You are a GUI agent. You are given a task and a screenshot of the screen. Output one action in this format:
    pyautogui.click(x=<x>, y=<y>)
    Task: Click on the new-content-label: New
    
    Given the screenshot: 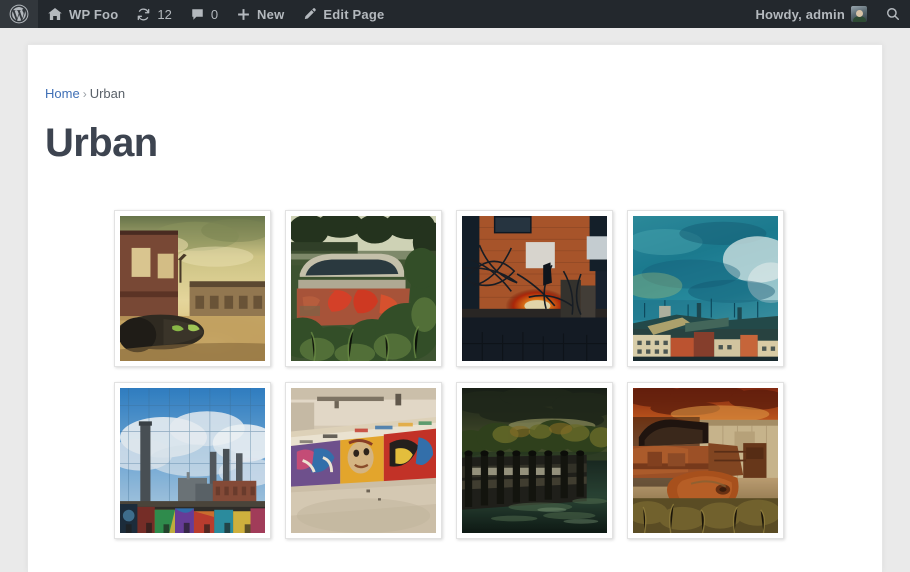 What is the action you would take?
    pyautogui.click(x=271, y=14)
    